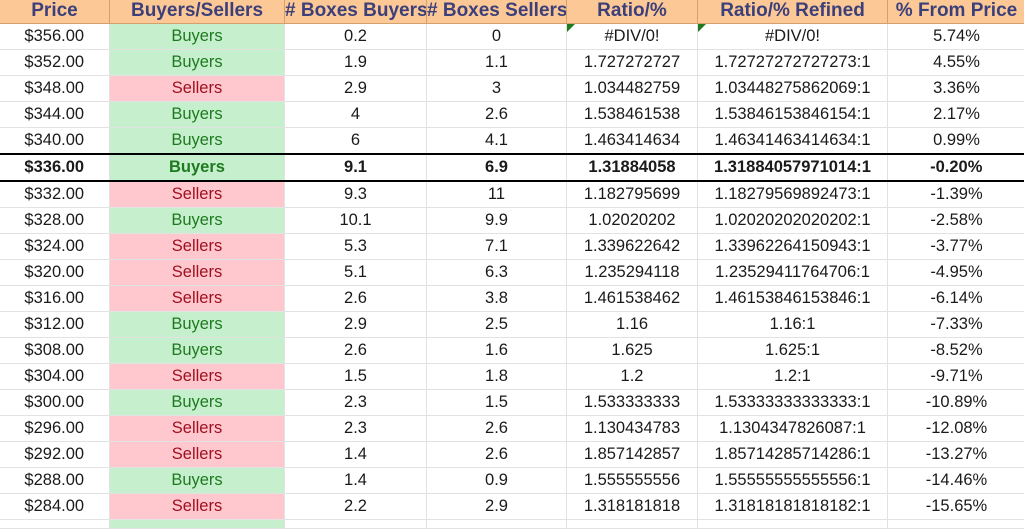 Image resolution: width=1024 pixels, height=529 pixels. What do you see at coordinates (632, 167) in the screenshot?
I see `ratio-cell: 1.31884058` at bounding box center [632, 167].